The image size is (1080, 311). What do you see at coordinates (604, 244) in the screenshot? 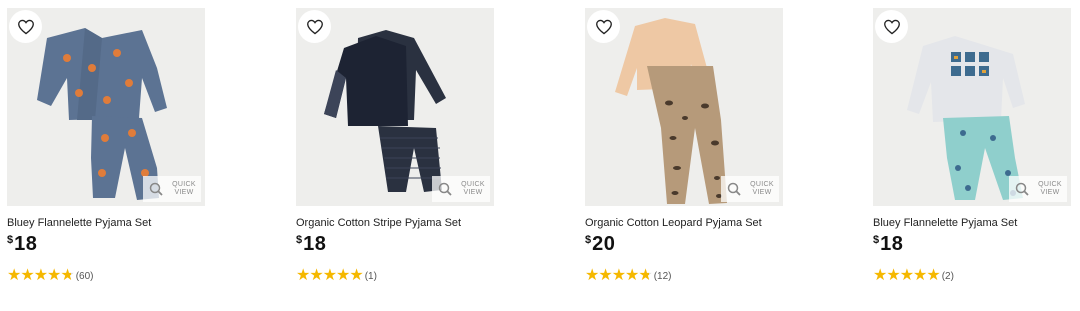
I see `price-amount: 20` at bounding box center [604, 244].